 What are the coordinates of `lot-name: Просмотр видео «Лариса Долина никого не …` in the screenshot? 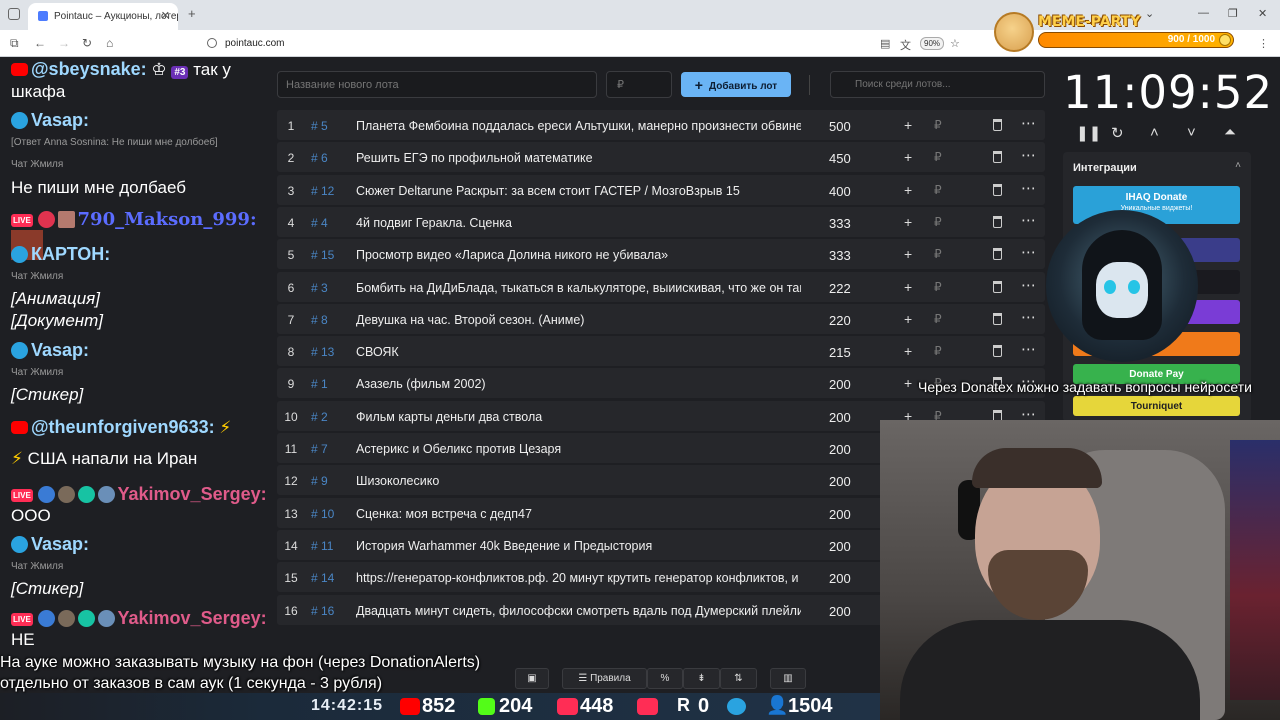 It's located at (578, 255).